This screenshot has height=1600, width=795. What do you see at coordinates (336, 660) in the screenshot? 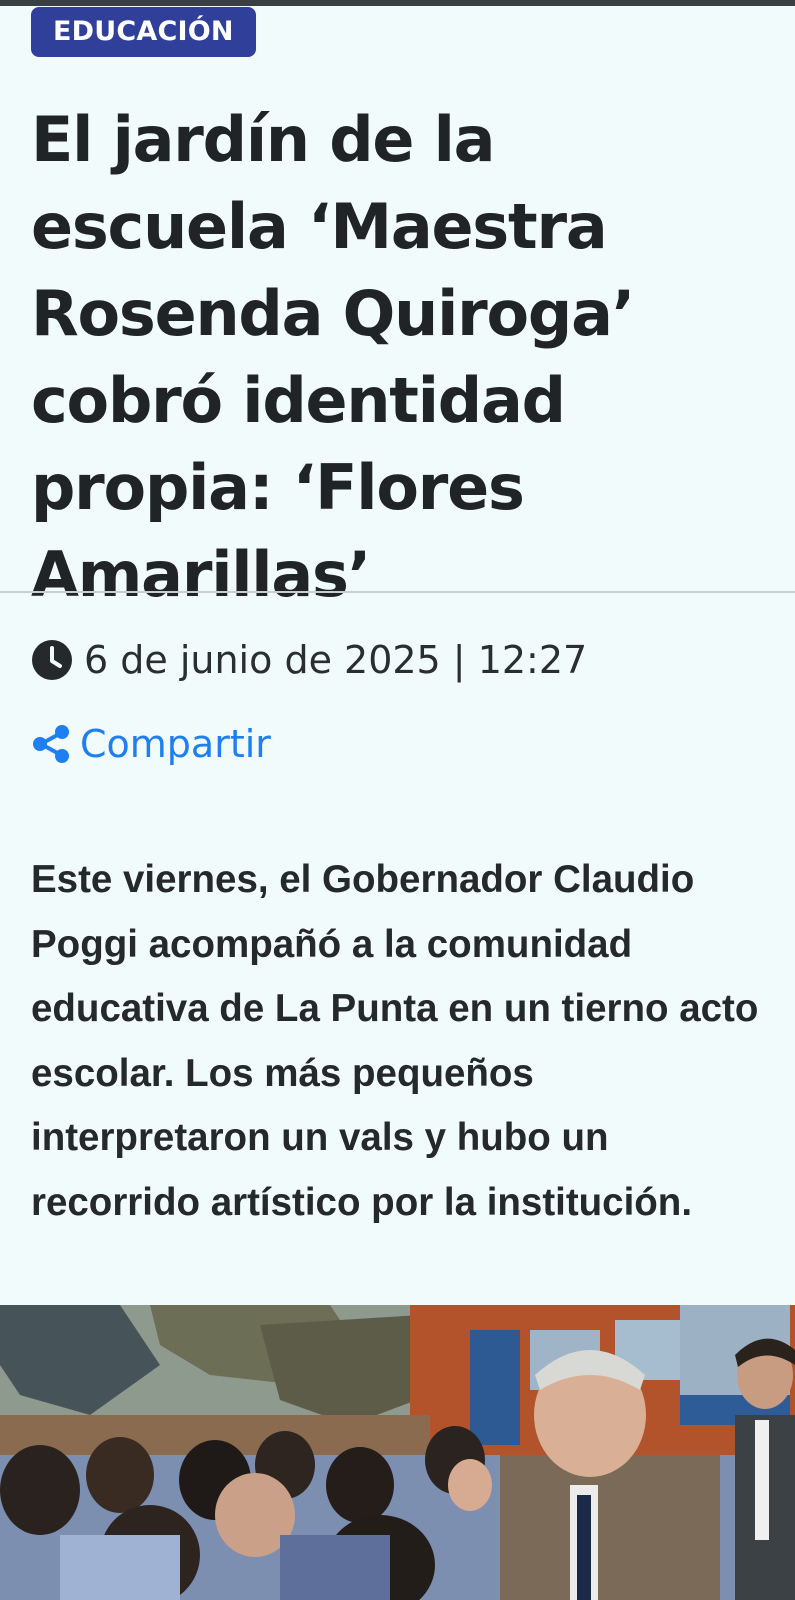
I see `publish-datetime: 6 de junio de 2025 | 12:27` at bounding box center [336, 660].